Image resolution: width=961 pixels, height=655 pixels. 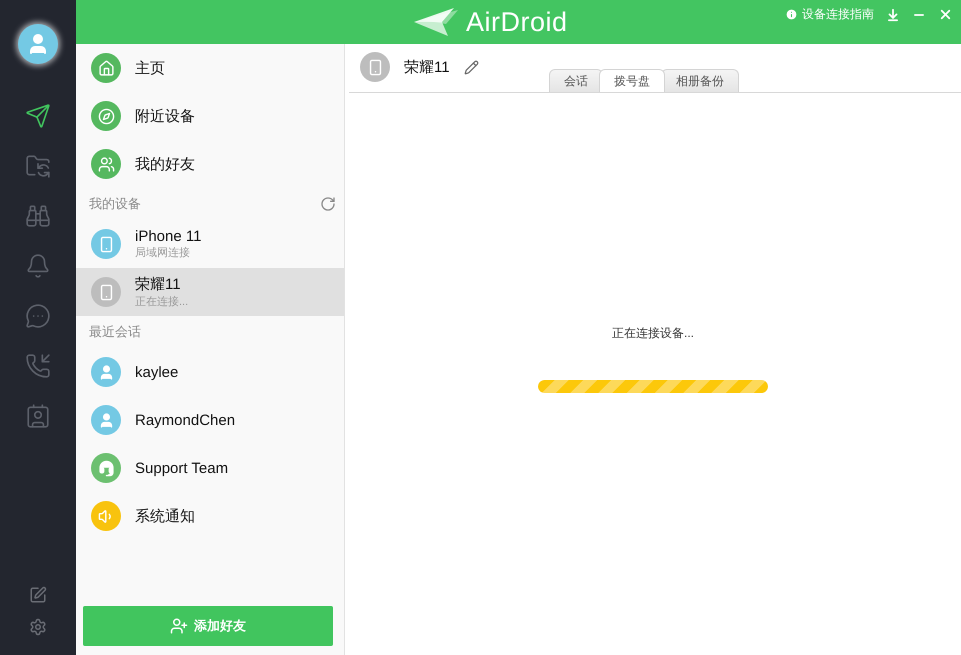 What do you see at coordinates (106, 164) in the screenshot?
I see `friends-icon` at bounding box center [106, 164].